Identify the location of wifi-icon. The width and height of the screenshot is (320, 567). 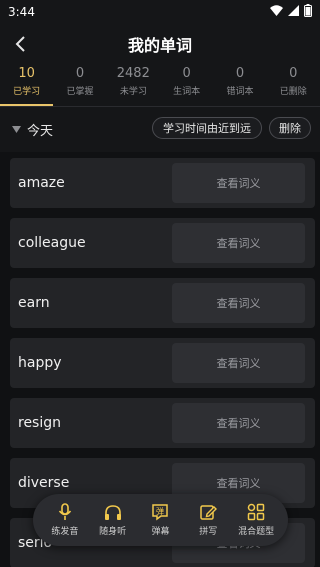
(276, 12).